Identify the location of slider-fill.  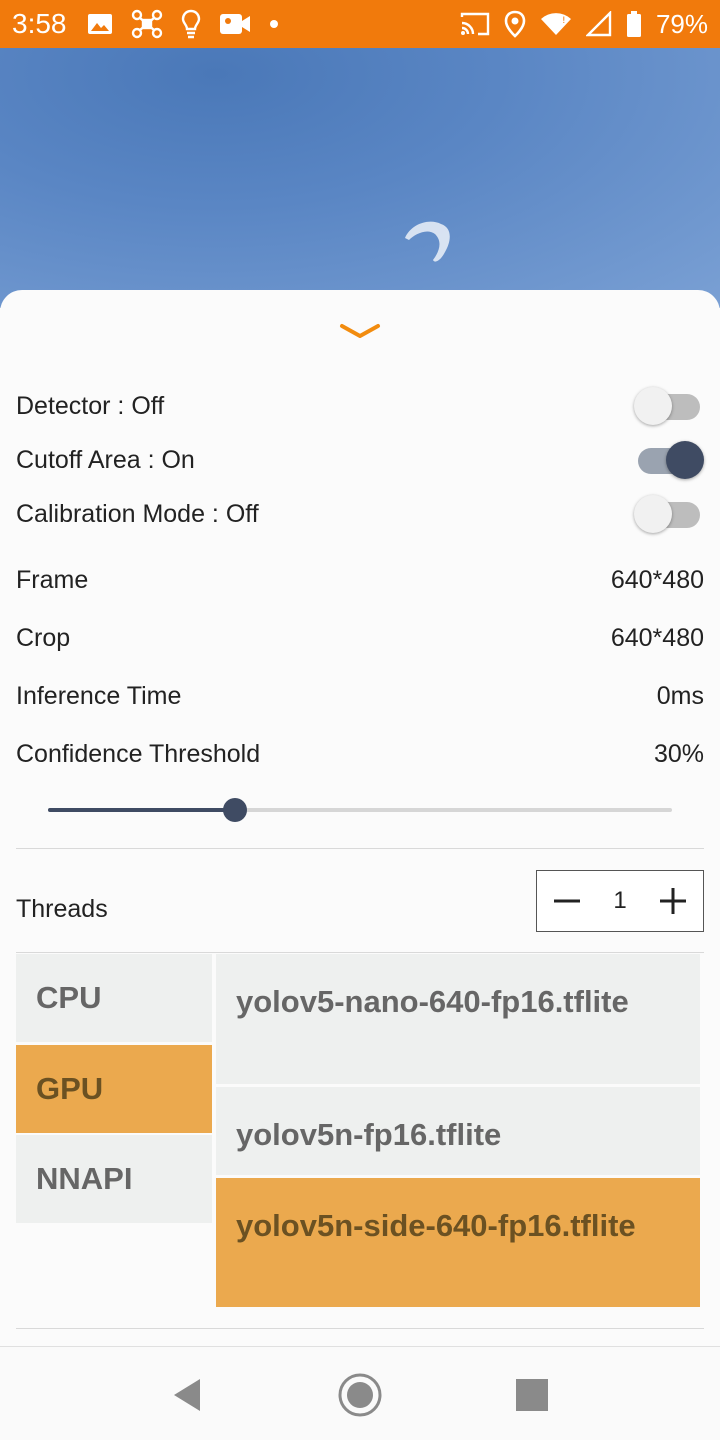
(142, 810).